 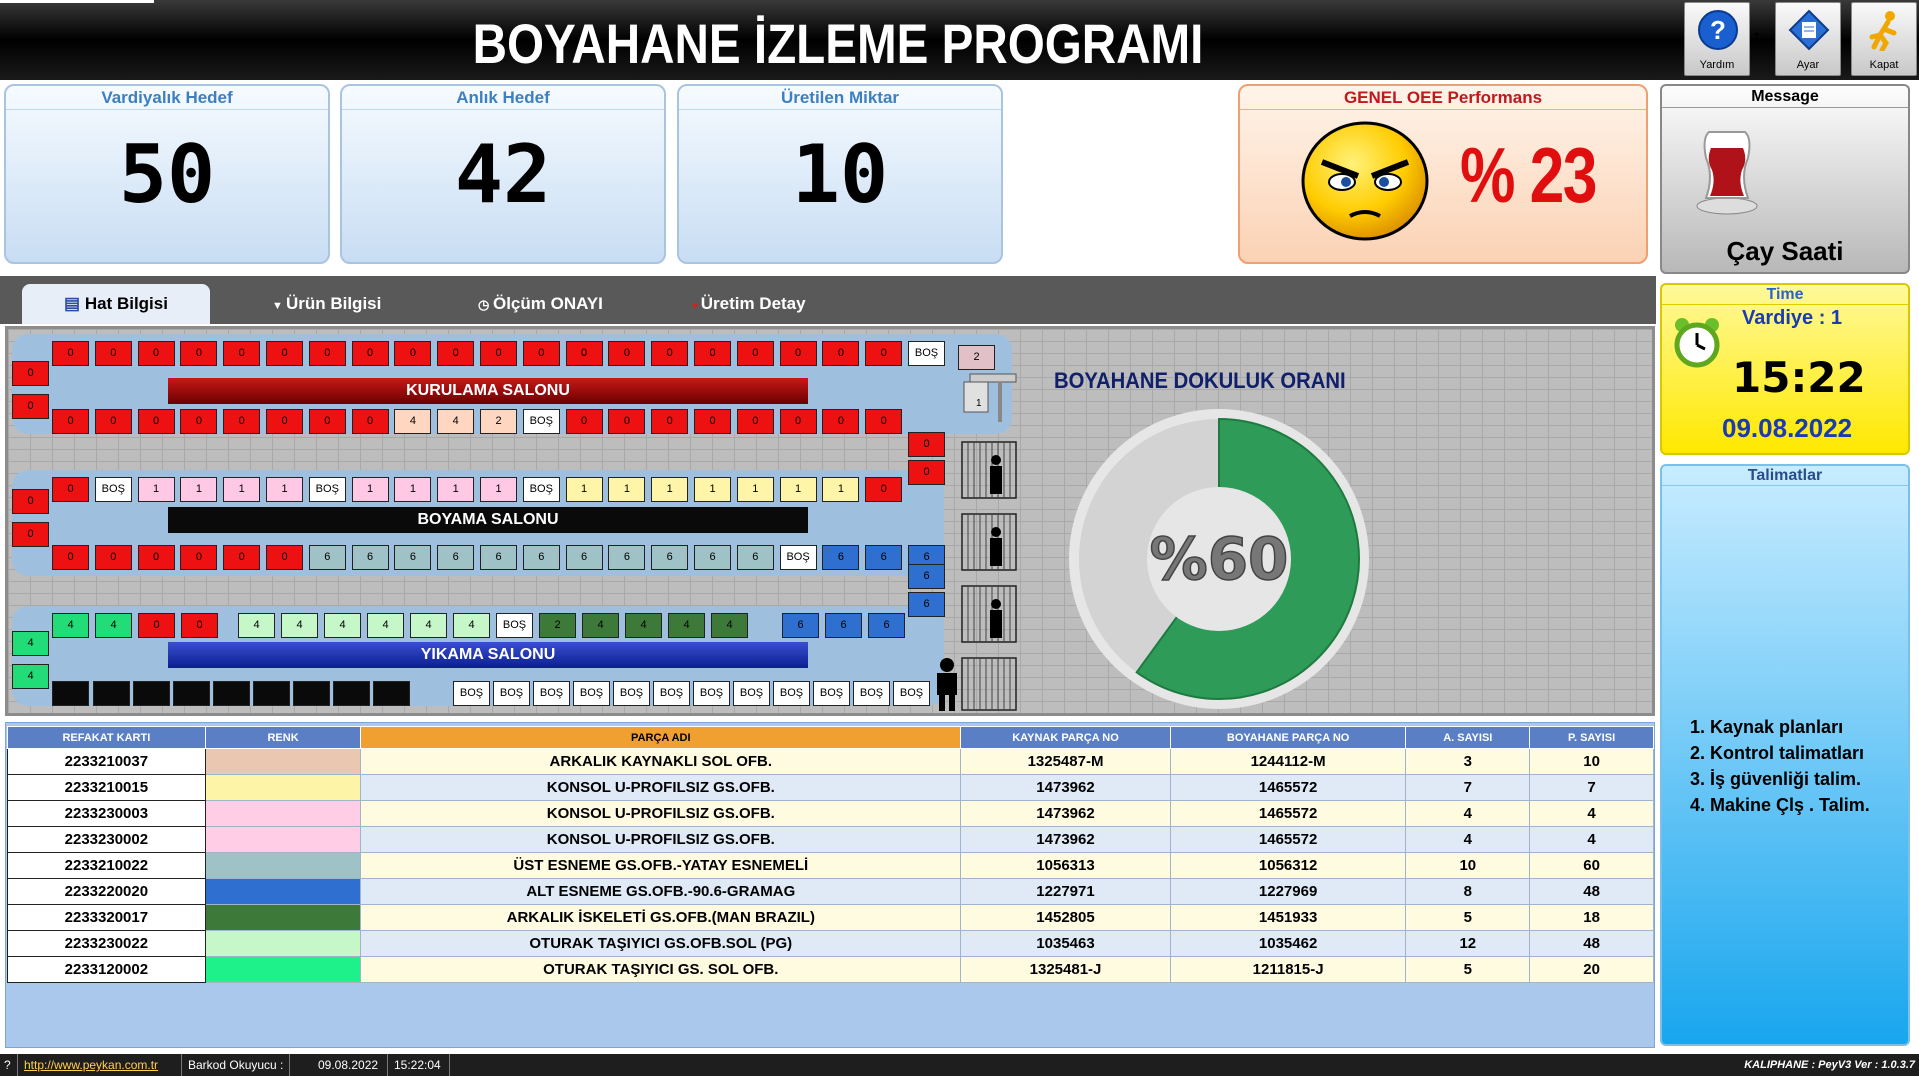 I want to click on tab-urun-bilgisi: ▼ Ürün Bilgisi, so click(x=326, y=304).